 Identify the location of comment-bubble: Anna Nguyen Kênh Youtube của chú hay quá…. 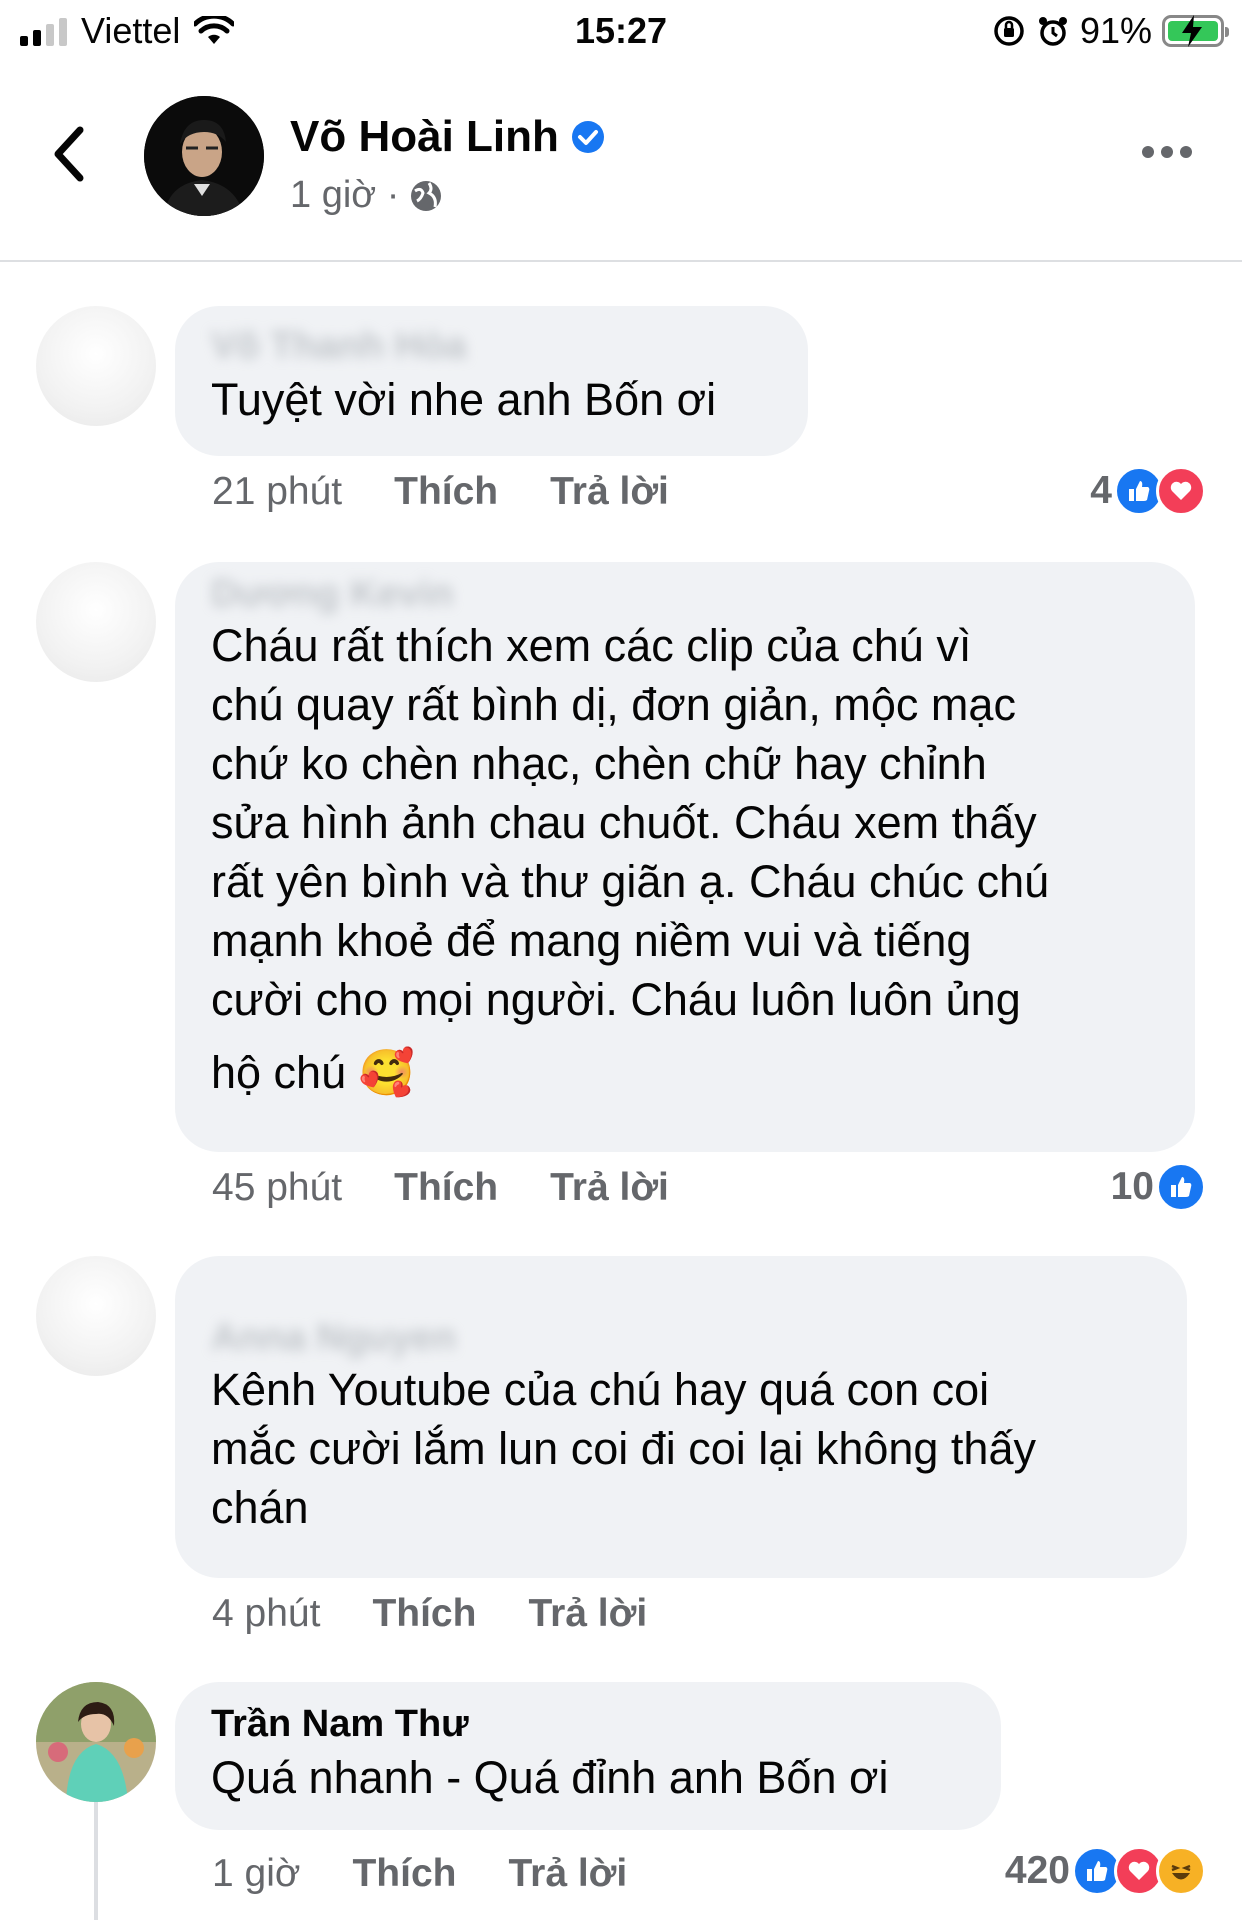
(681, 1417).